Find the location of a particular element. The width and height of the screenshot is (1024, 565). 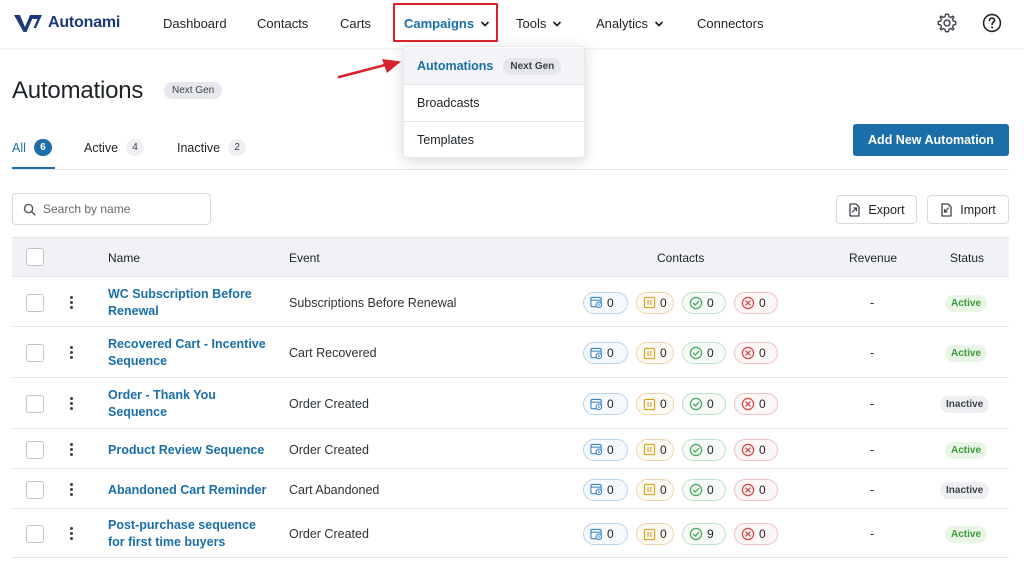

automation-event: Order Created is located at coordinates (329, 404).